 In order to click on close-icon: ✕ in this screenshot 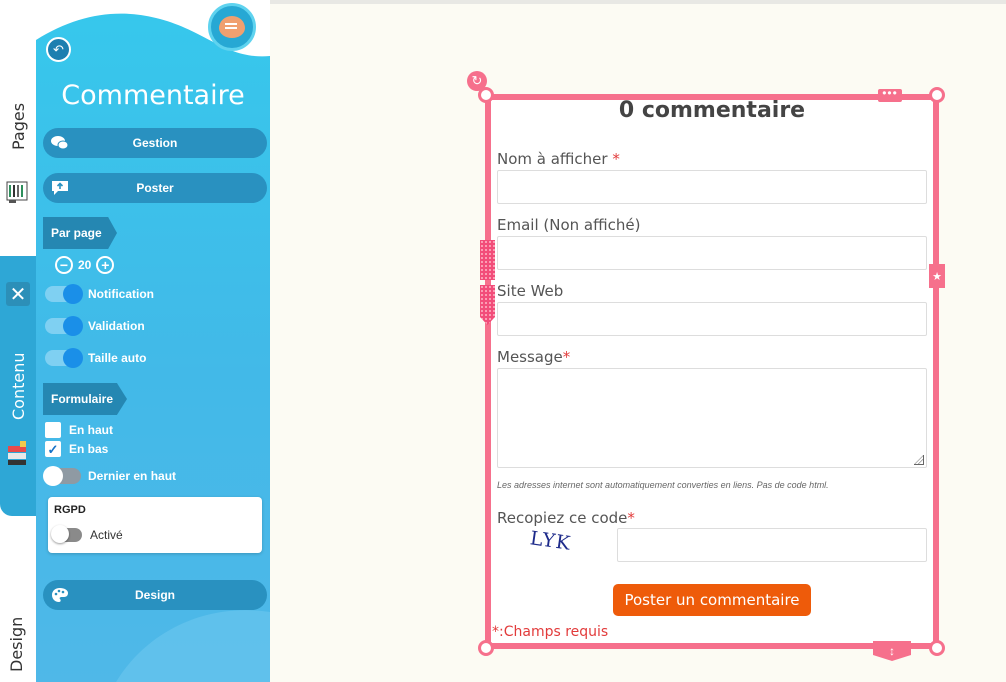, I will do `click(18, 294)`.